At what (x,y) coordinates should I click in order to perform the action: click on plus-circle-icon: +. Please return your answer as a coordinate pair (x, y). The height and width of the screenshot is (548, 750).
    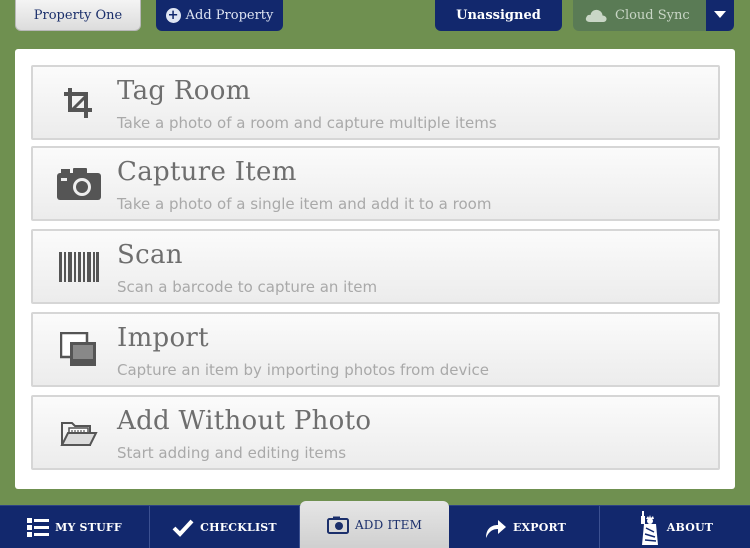
    Looking at the image, I should click on (173, 15).